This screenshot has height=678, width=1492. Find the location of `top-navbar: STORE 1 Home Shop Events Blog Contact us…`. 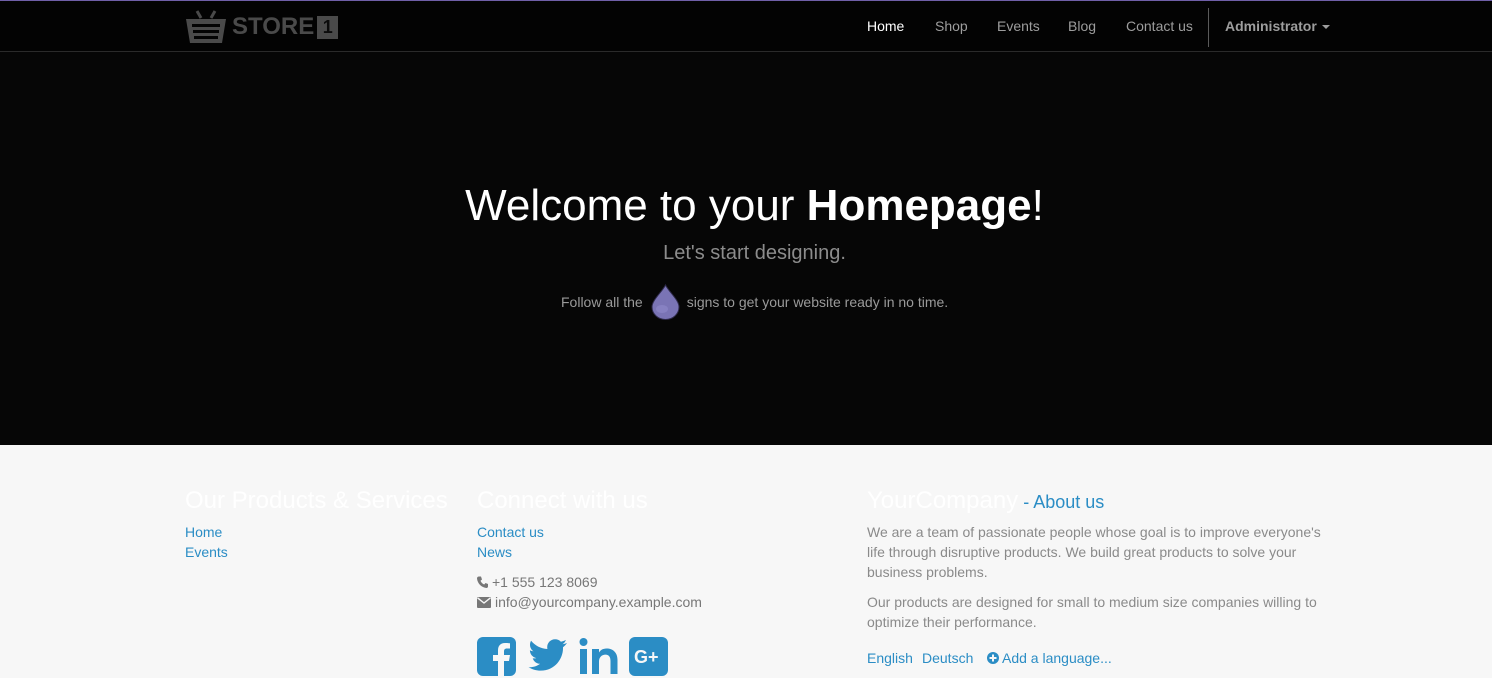

top-navbar: STORE 1 Home Shop Events Blog Contact us… is located at coordinates (746, 26).